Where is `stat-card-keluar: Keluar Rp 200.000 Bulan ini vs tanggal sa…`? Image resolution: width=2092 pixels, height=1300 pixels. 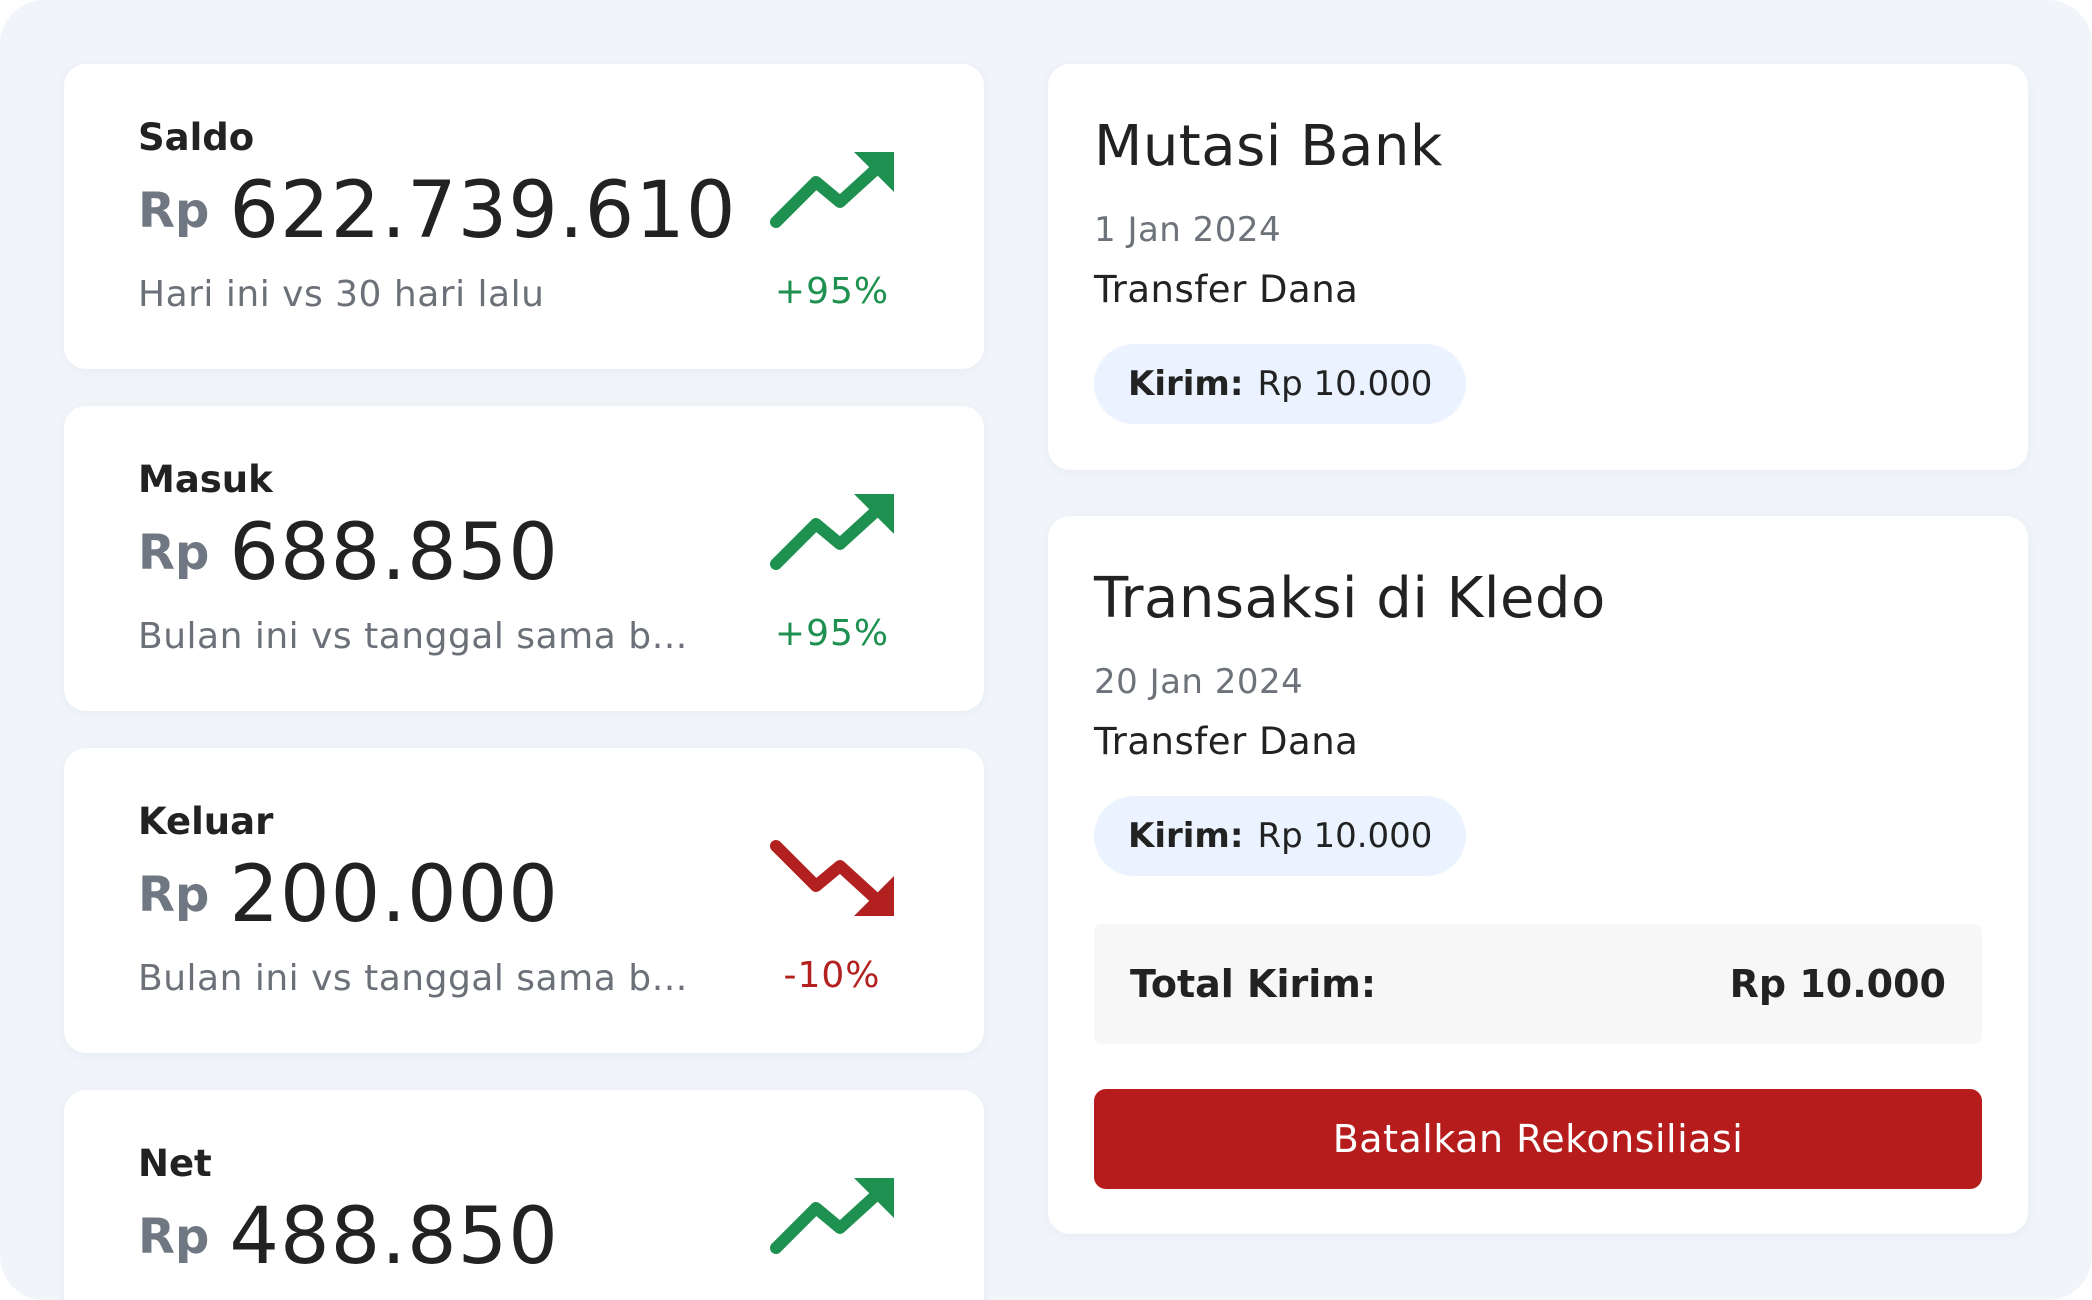 stat-card-keluar: Keluar Rp 200.000 Bulan ini vs tanggal sa… is located at coordinates (524, 900).